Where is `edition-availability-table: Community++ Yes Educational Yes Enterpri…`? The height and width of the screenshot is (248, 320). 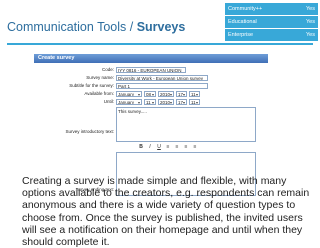 edition-availability-table: Community++ Yes Educational Yes Enterpri… is located at coordinates (271, 22).